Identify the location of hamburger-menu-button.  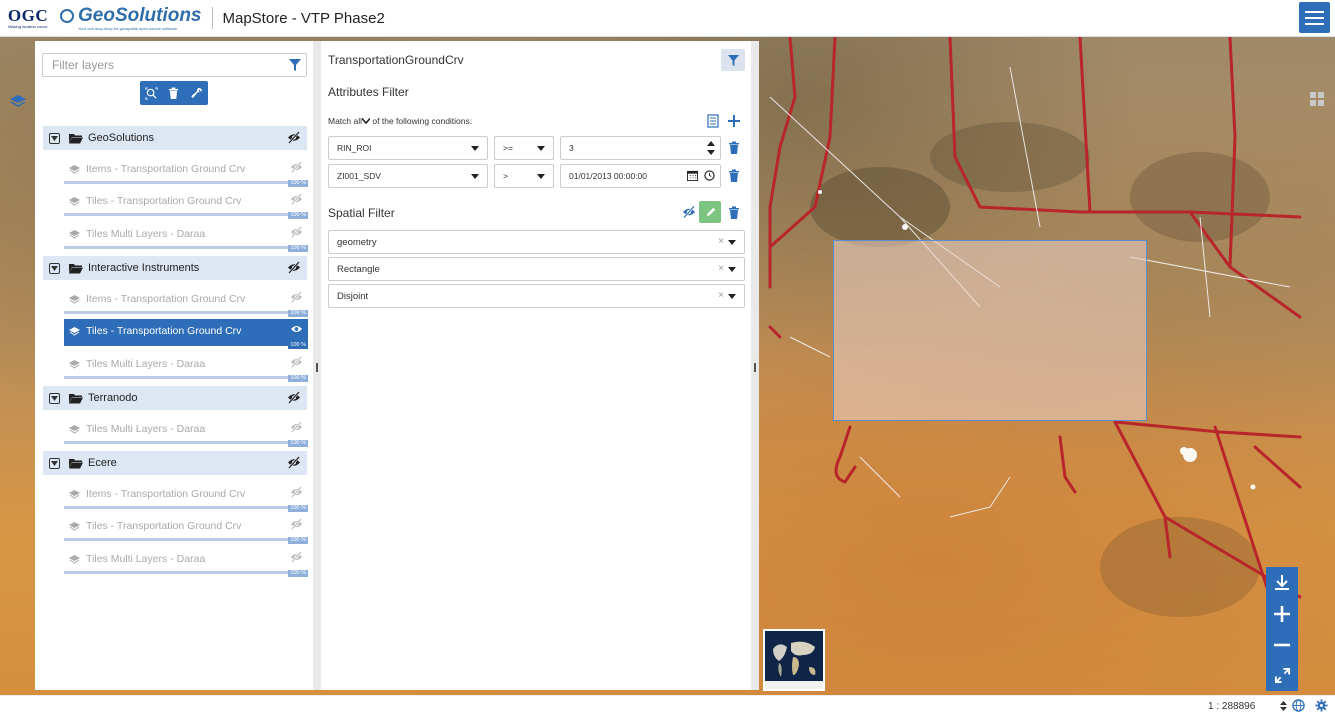
(1314, 17).